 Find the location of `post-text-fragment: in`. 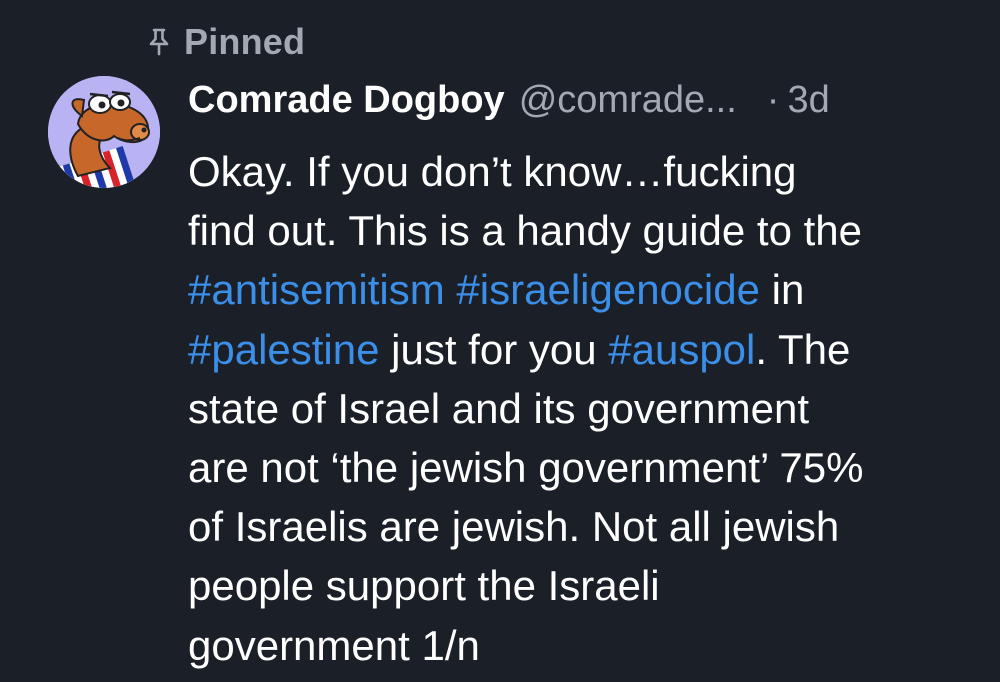

post-text-fragment: in is located at coordinates (782, 290).